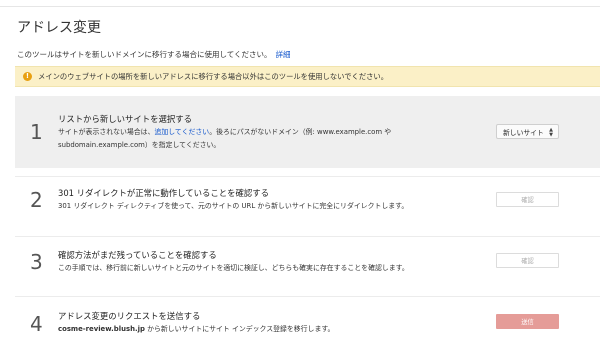 This screenshot has width=600, height=359. I want to click on intro-text: このツールはサイトを新しいドメインに移行する場合に使用してください。 詳細, so click(154, 54).